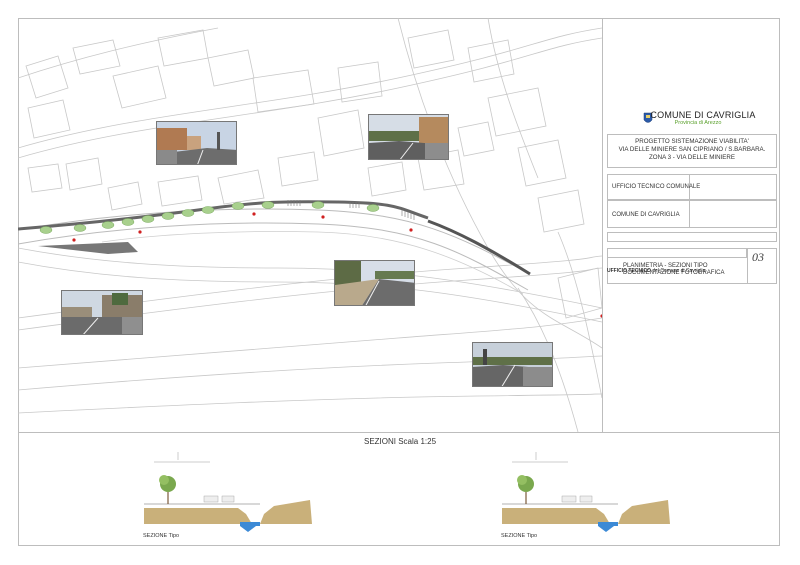 Image resolution: width=800 pixels, height=565 pixels. What do you see at coordinates (758, 257) in the screenshot?
I see `sheet-number: 03` at bounding box center [758, 257].